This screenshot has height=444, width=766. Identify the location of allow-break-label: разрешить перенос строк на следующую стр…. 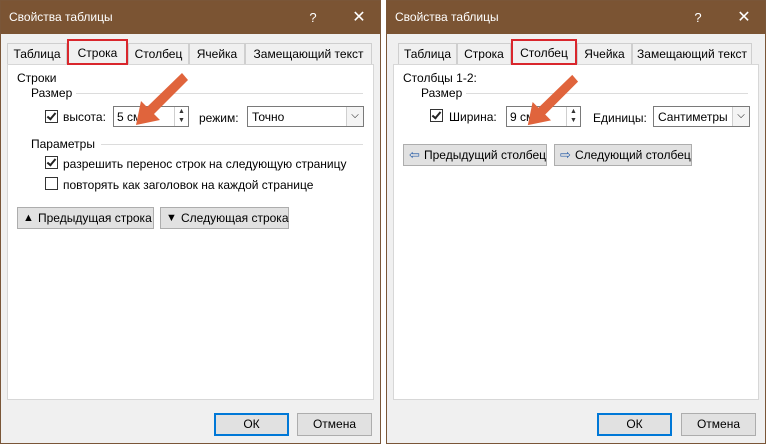
(205, 164).